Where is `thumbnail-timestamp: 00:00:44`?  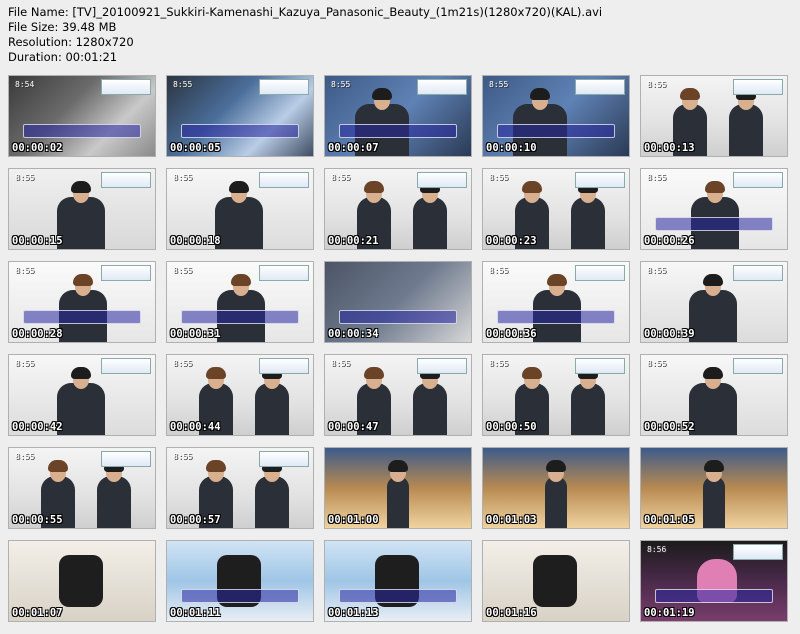 thumbnail-timestamp: 00:00:44 is located at coordinates (195, 427).